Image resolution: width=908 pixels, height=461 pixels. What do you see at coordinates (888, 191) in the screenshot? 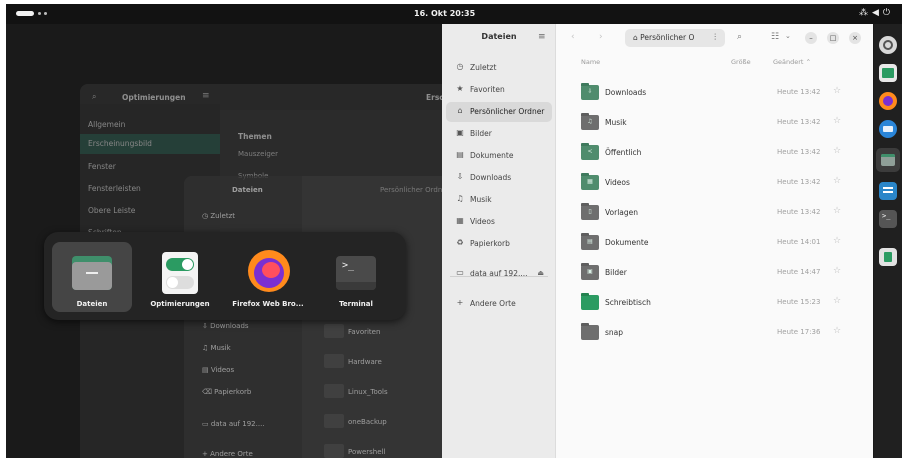
I see `text-editor-icon` at bounding box center [888, 191].